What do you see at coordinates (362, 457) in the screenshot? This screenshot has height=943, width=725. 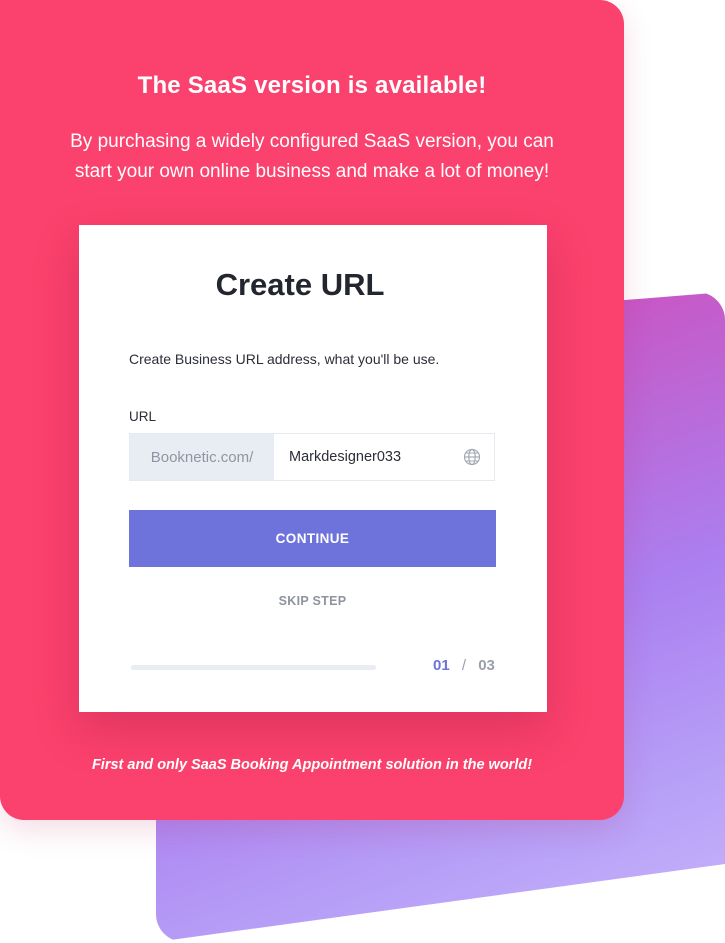 I see `url-input` at bounding box center [362, 457].